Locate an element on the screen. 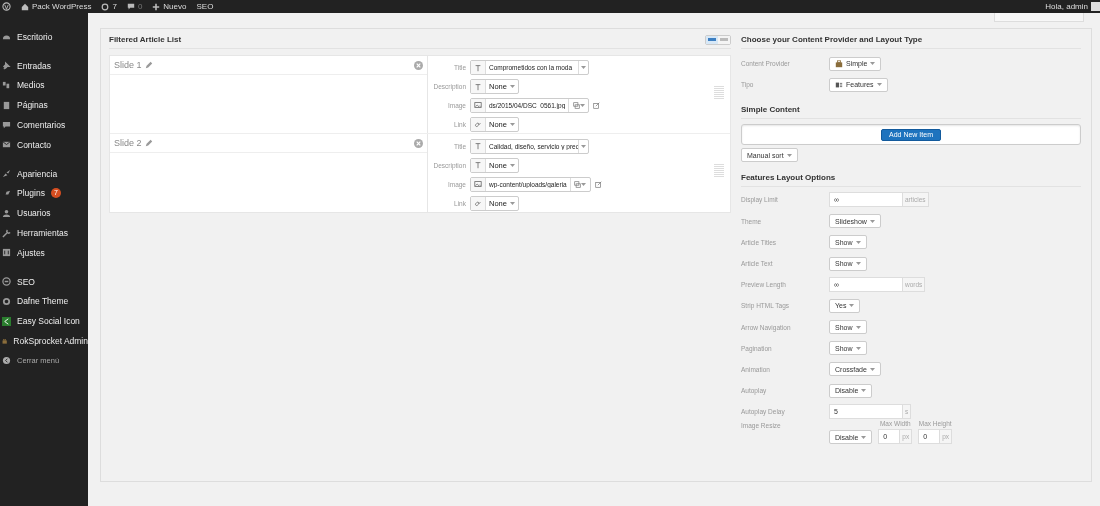 This screenshot has height=506, width=1100. menu-item: Apariencia is located at coordinates (44, 173).